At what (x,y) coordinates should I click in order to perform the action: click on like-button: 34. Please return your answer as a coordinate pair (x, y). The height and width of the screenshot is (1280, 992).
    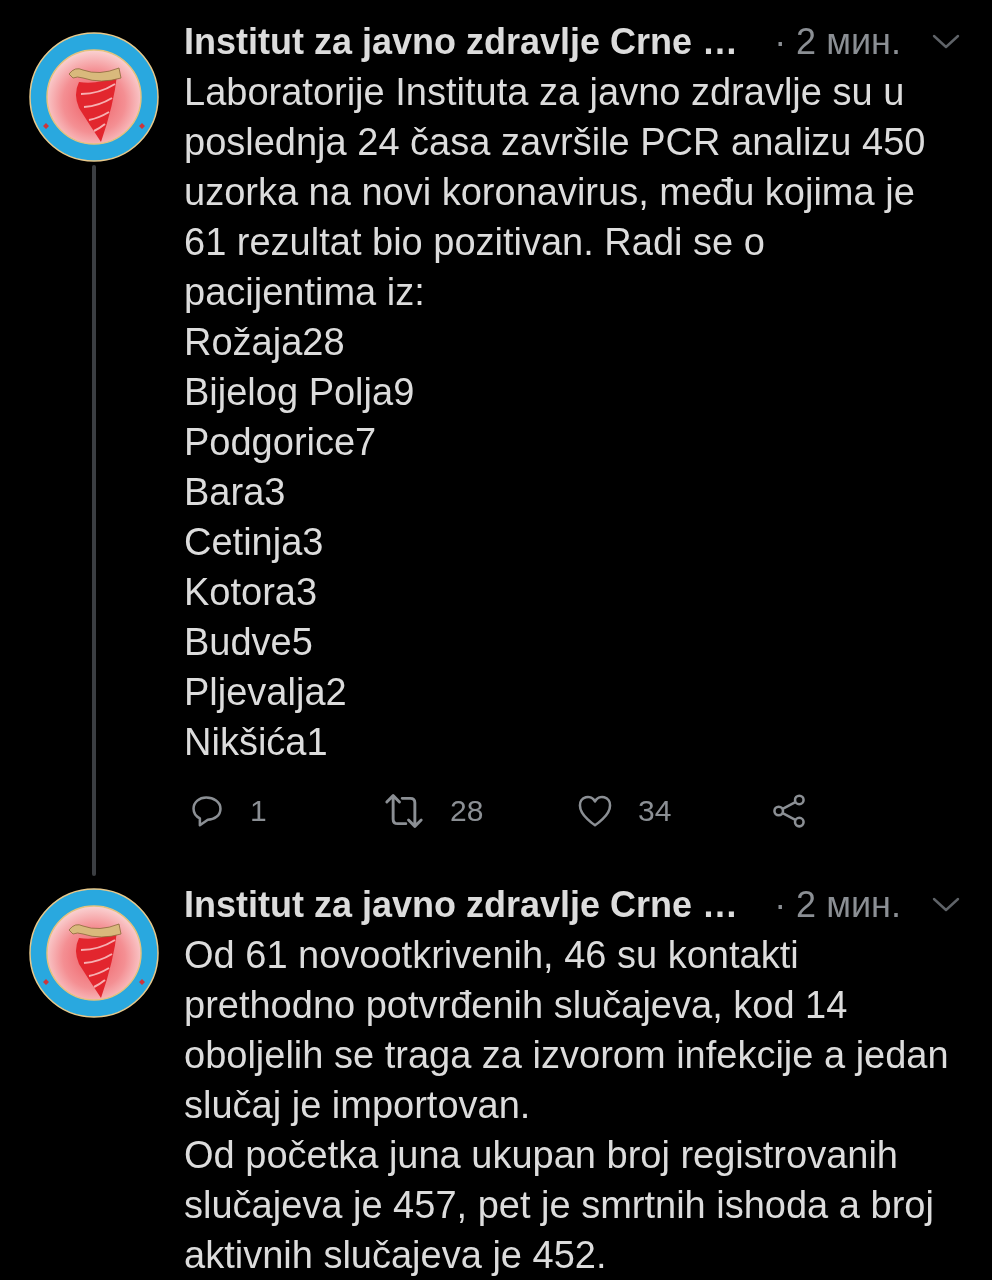
    Looking at the image, I should click on (624, 811).